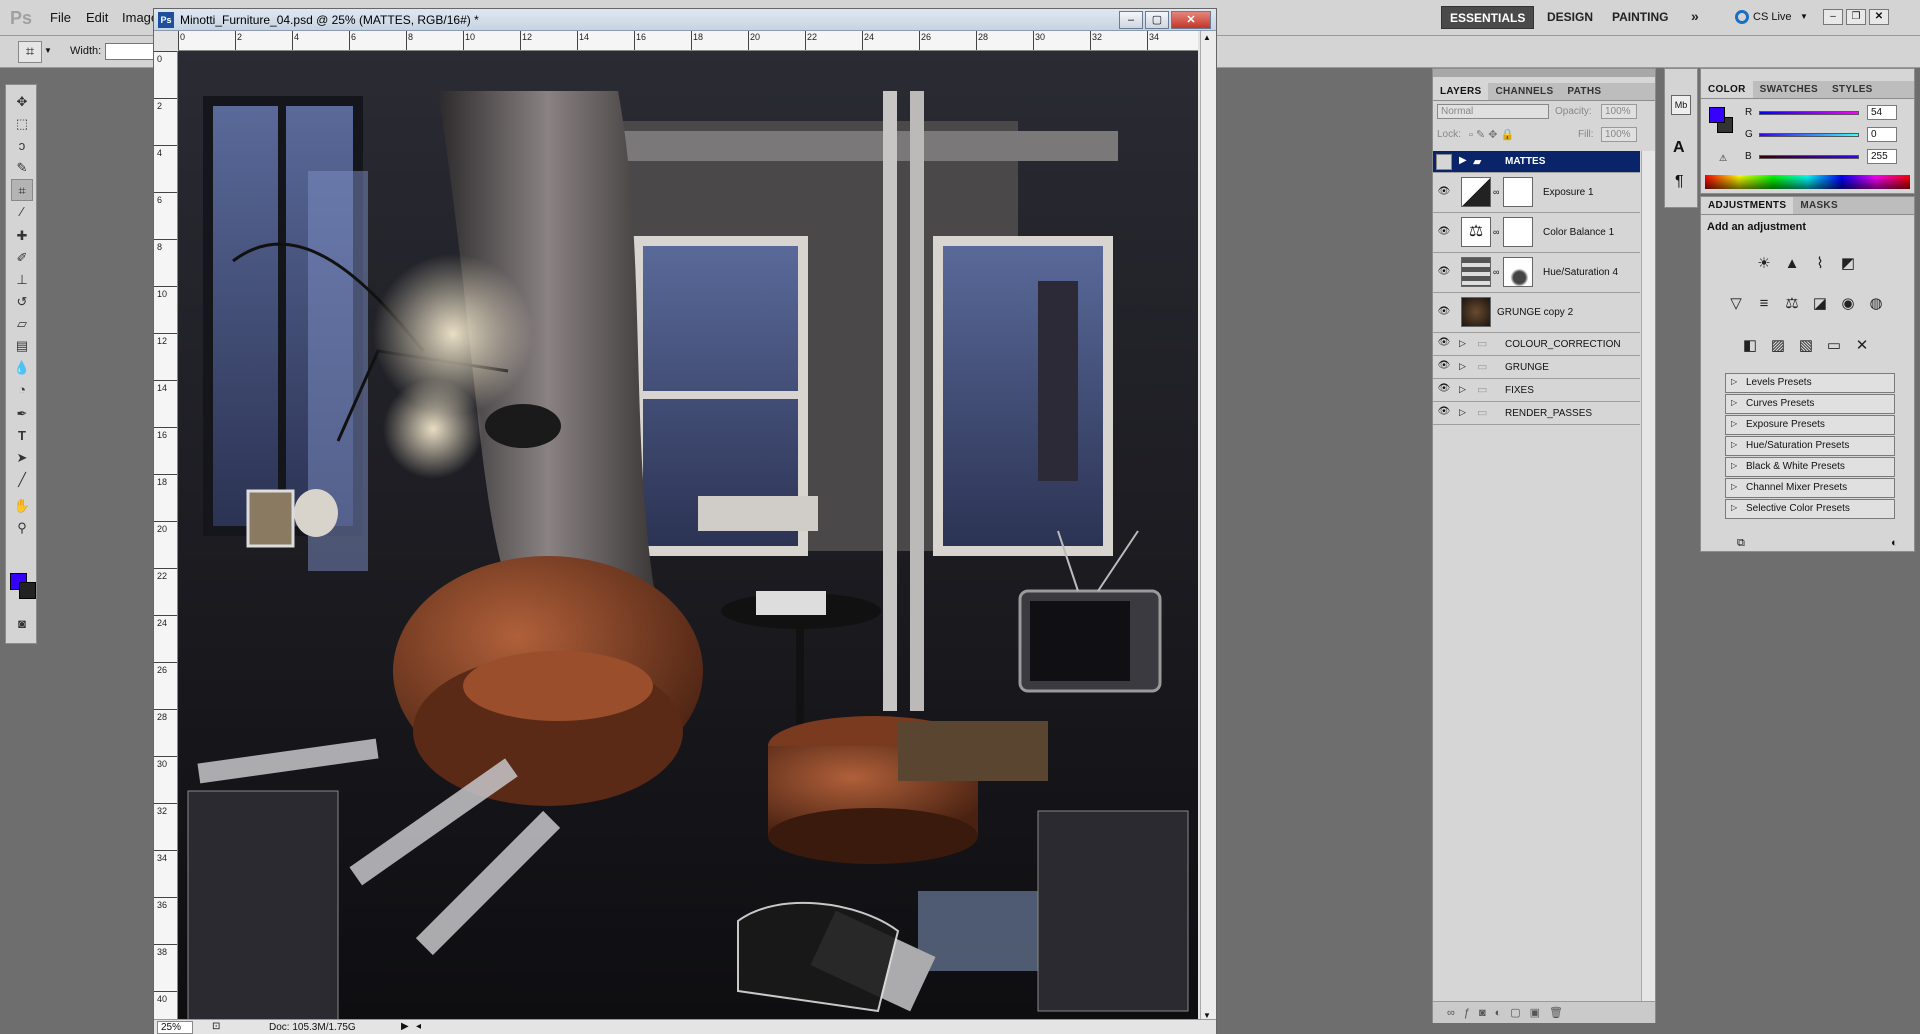 Image resolution: width=1920 pixels, height=1034 pixels. Describe the element at coordinates (48, 50) in the screenshot. I see `preset-dropdown-icon: ▼` at that location.